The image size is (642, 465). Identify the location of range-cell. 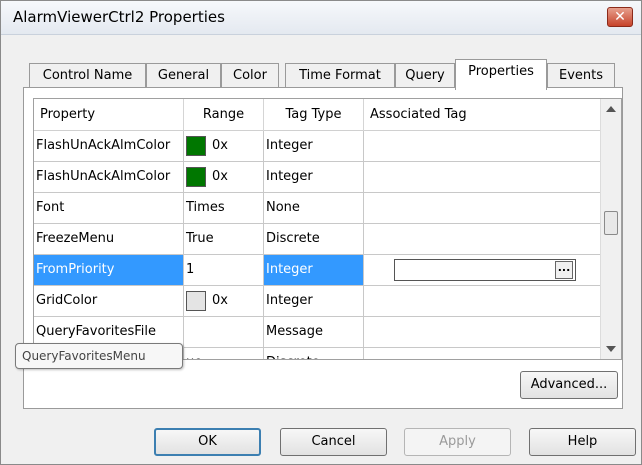
(224, 332).